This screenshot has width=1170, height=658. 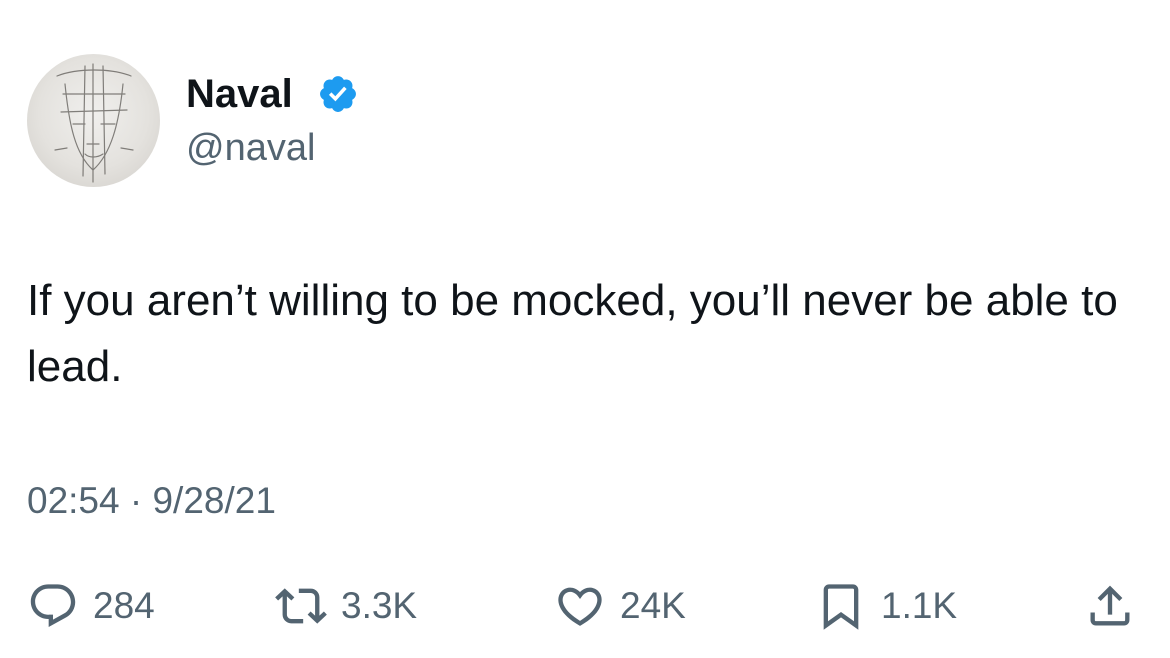 I want to click on like-button: 24K, so click(x=620, y=606).